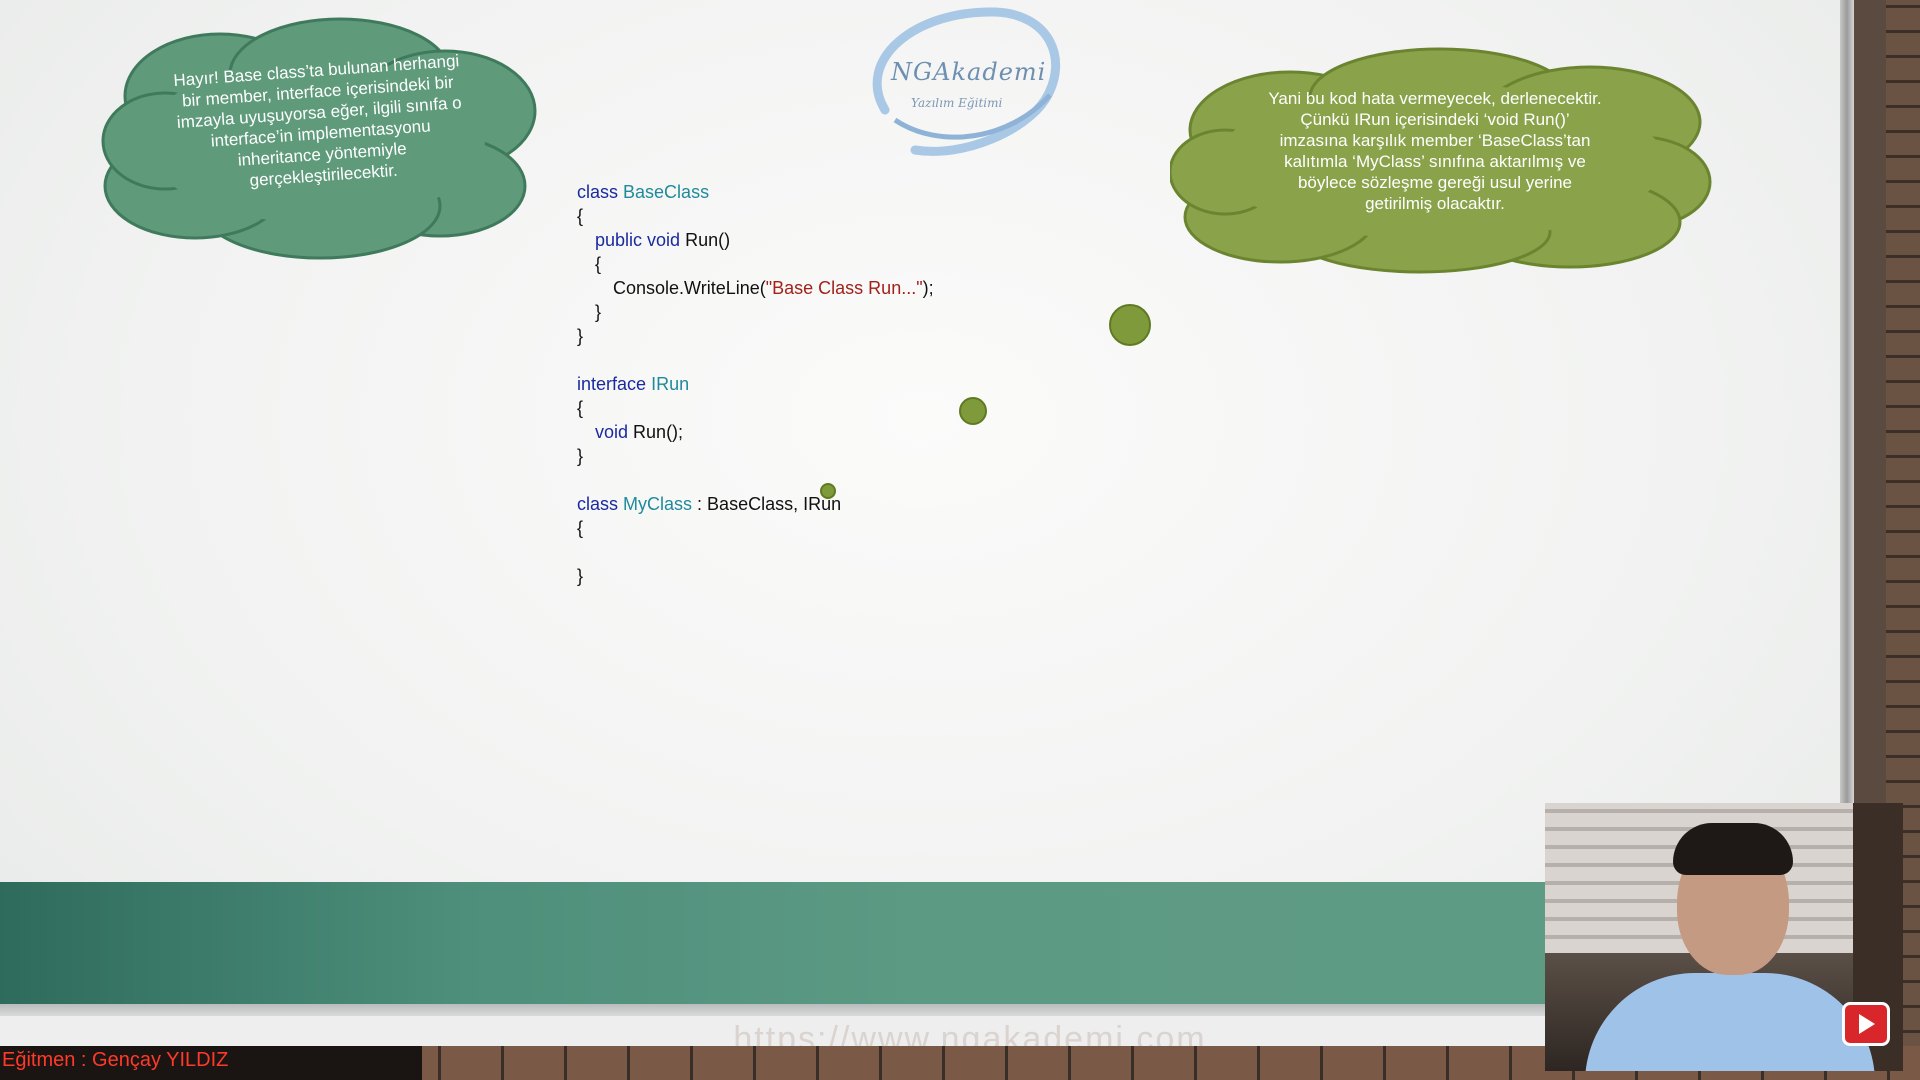 The image size is (1920, 1080). I want to click on code-text: Run(), so click(708, 240).